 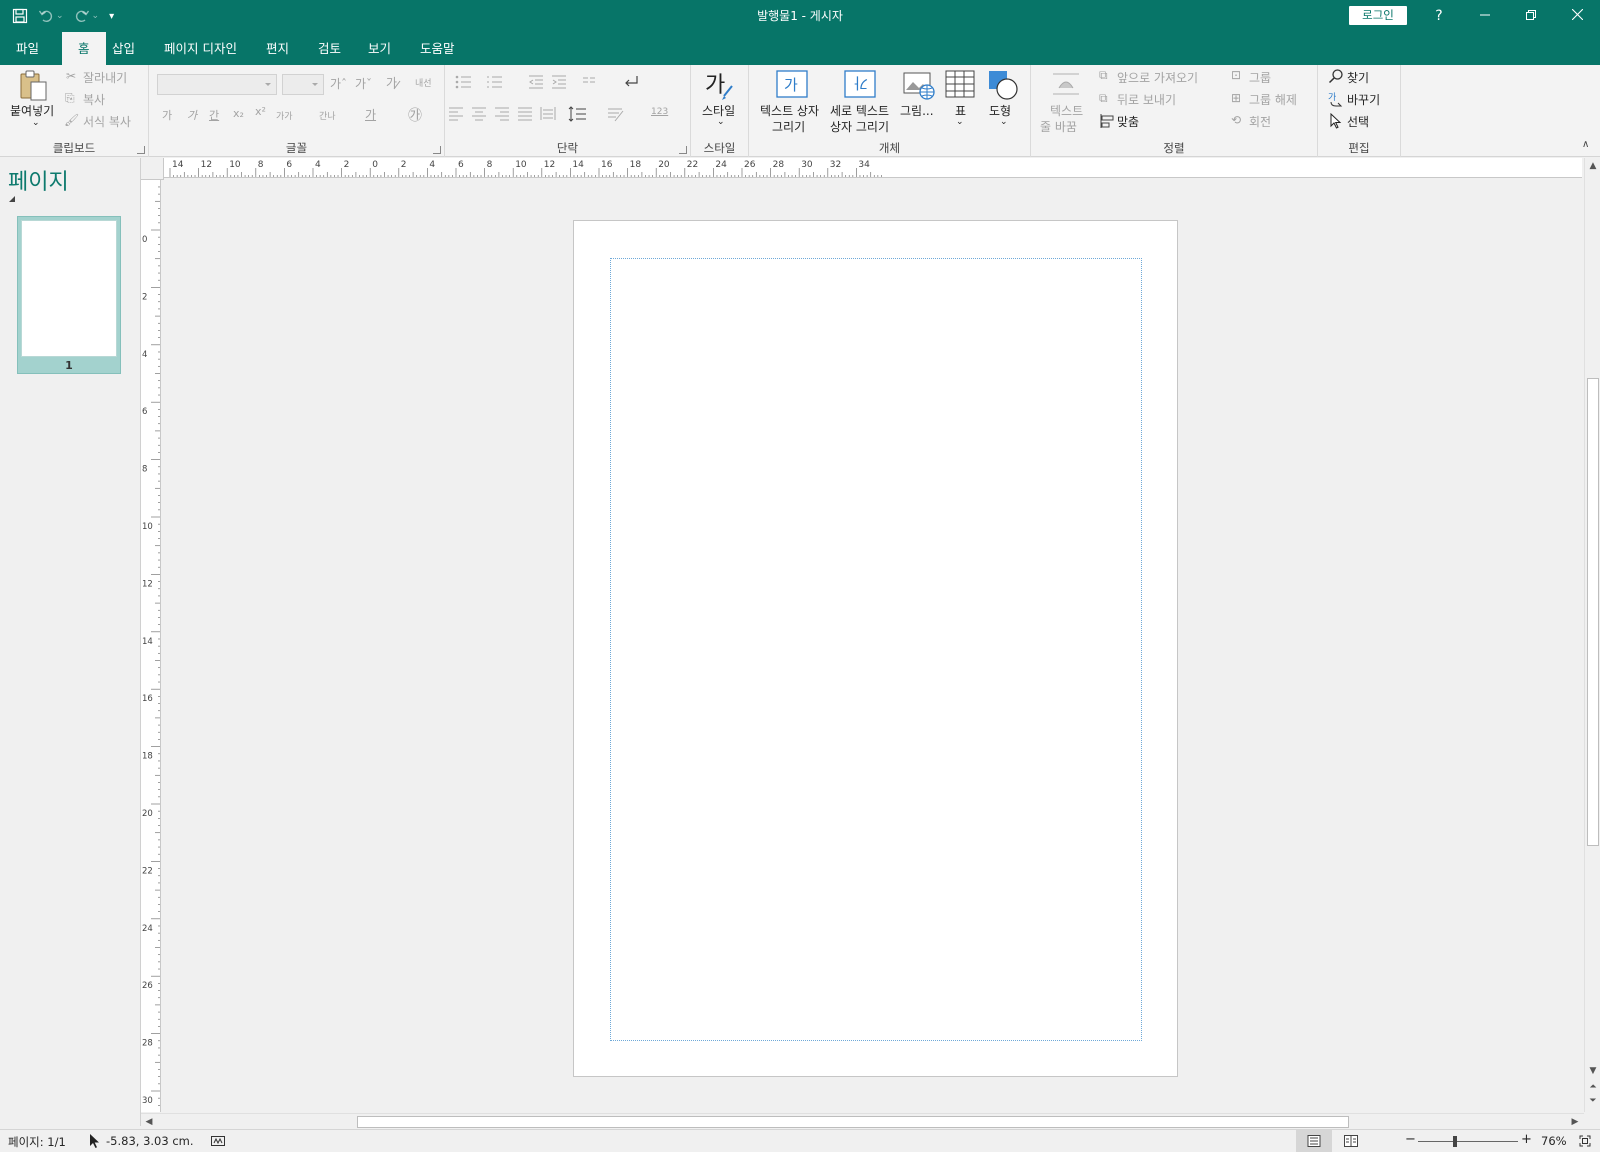 I want to click on scroll-left-icon: ◀, so click(x=149, y=1122).